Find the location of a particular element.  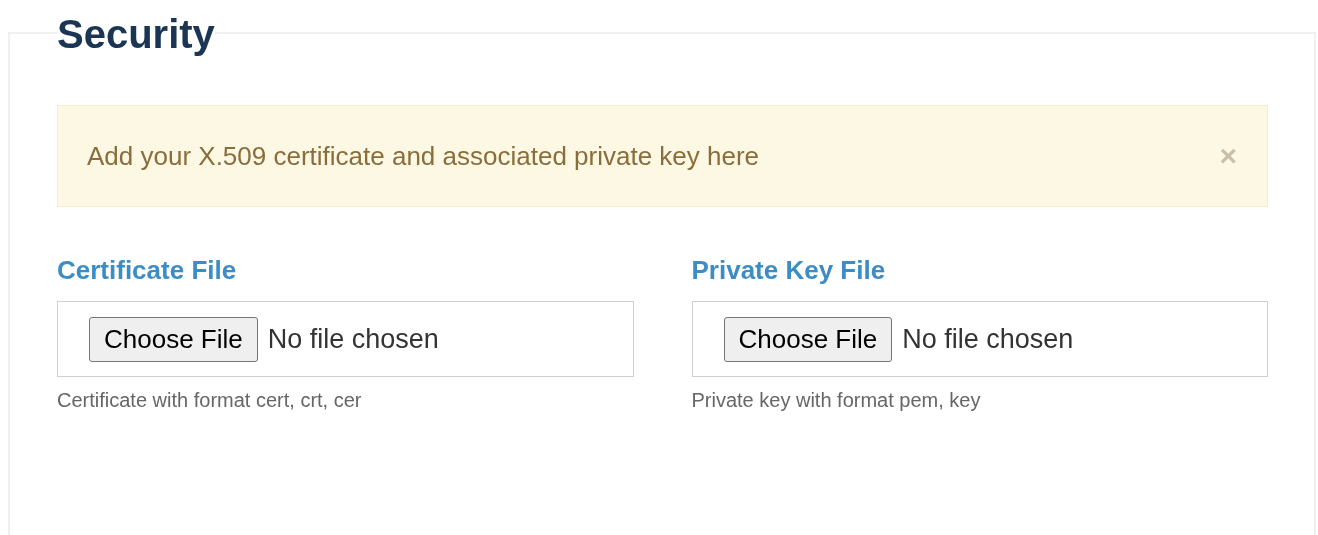

field-label: Certificate File is located at coordinates (147, 270).